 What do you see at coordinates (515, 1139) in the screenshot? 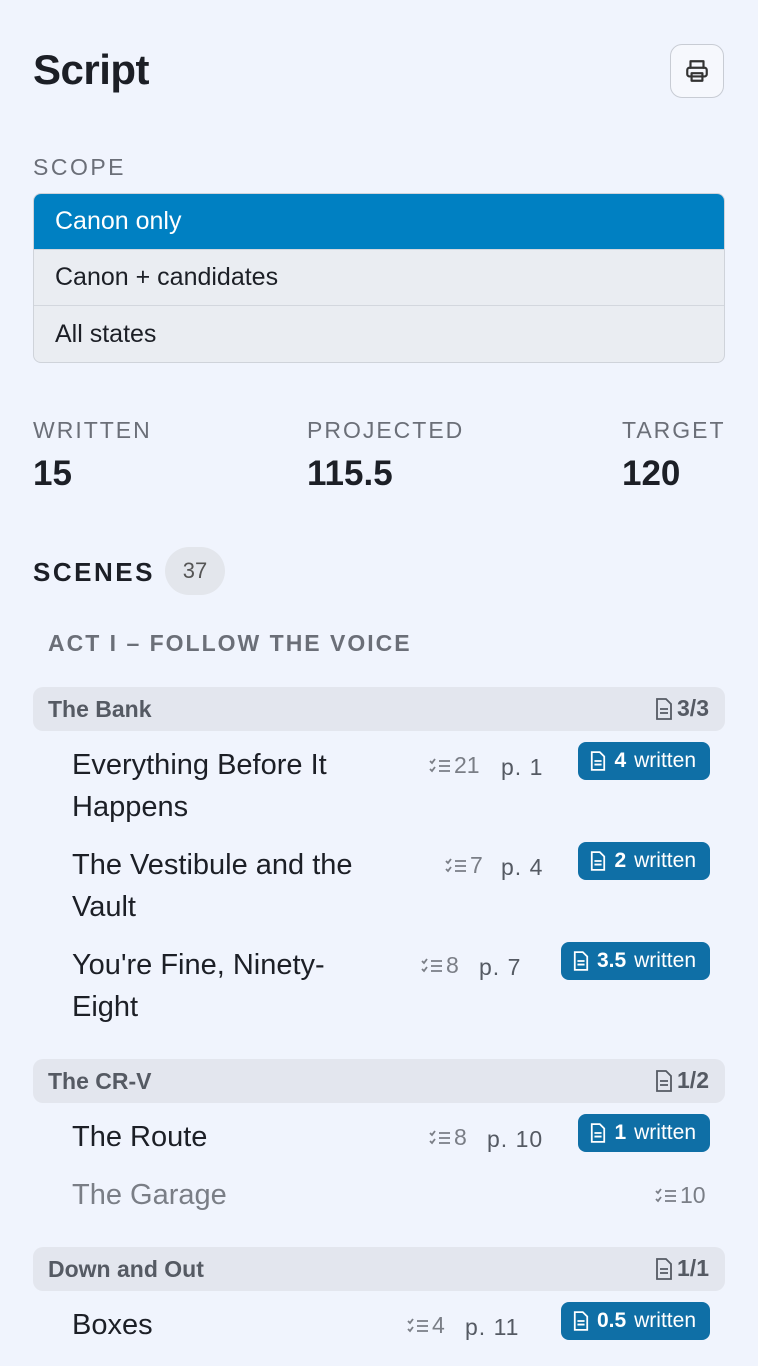
I see `page-number: p. 10` at bounding box center [515, 1139].